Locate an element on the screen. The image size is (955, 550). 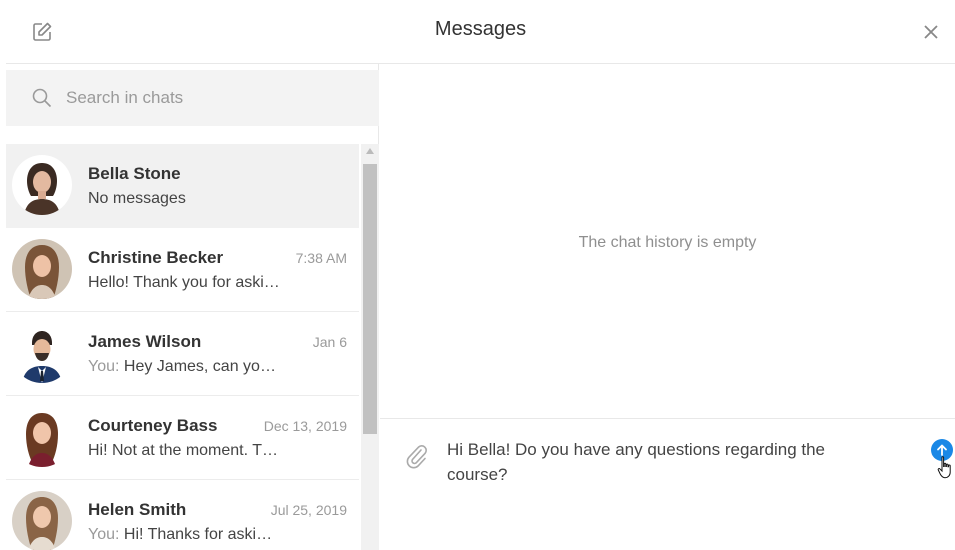
chat-name: James Wilson is located at coordinates (145, 341).